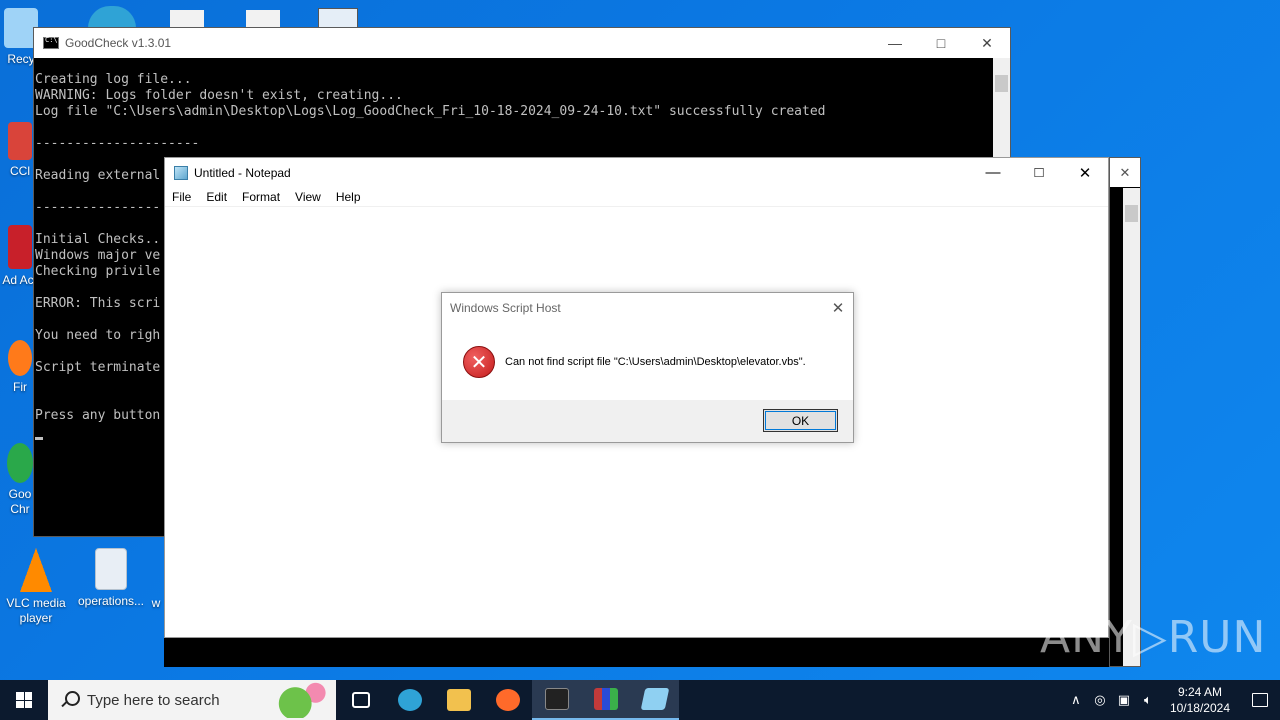 This screenshot has height=720, width=1280. Describe the element at coordinates (111, 569) in the screenshot. I see `image-file-icon` at that location.